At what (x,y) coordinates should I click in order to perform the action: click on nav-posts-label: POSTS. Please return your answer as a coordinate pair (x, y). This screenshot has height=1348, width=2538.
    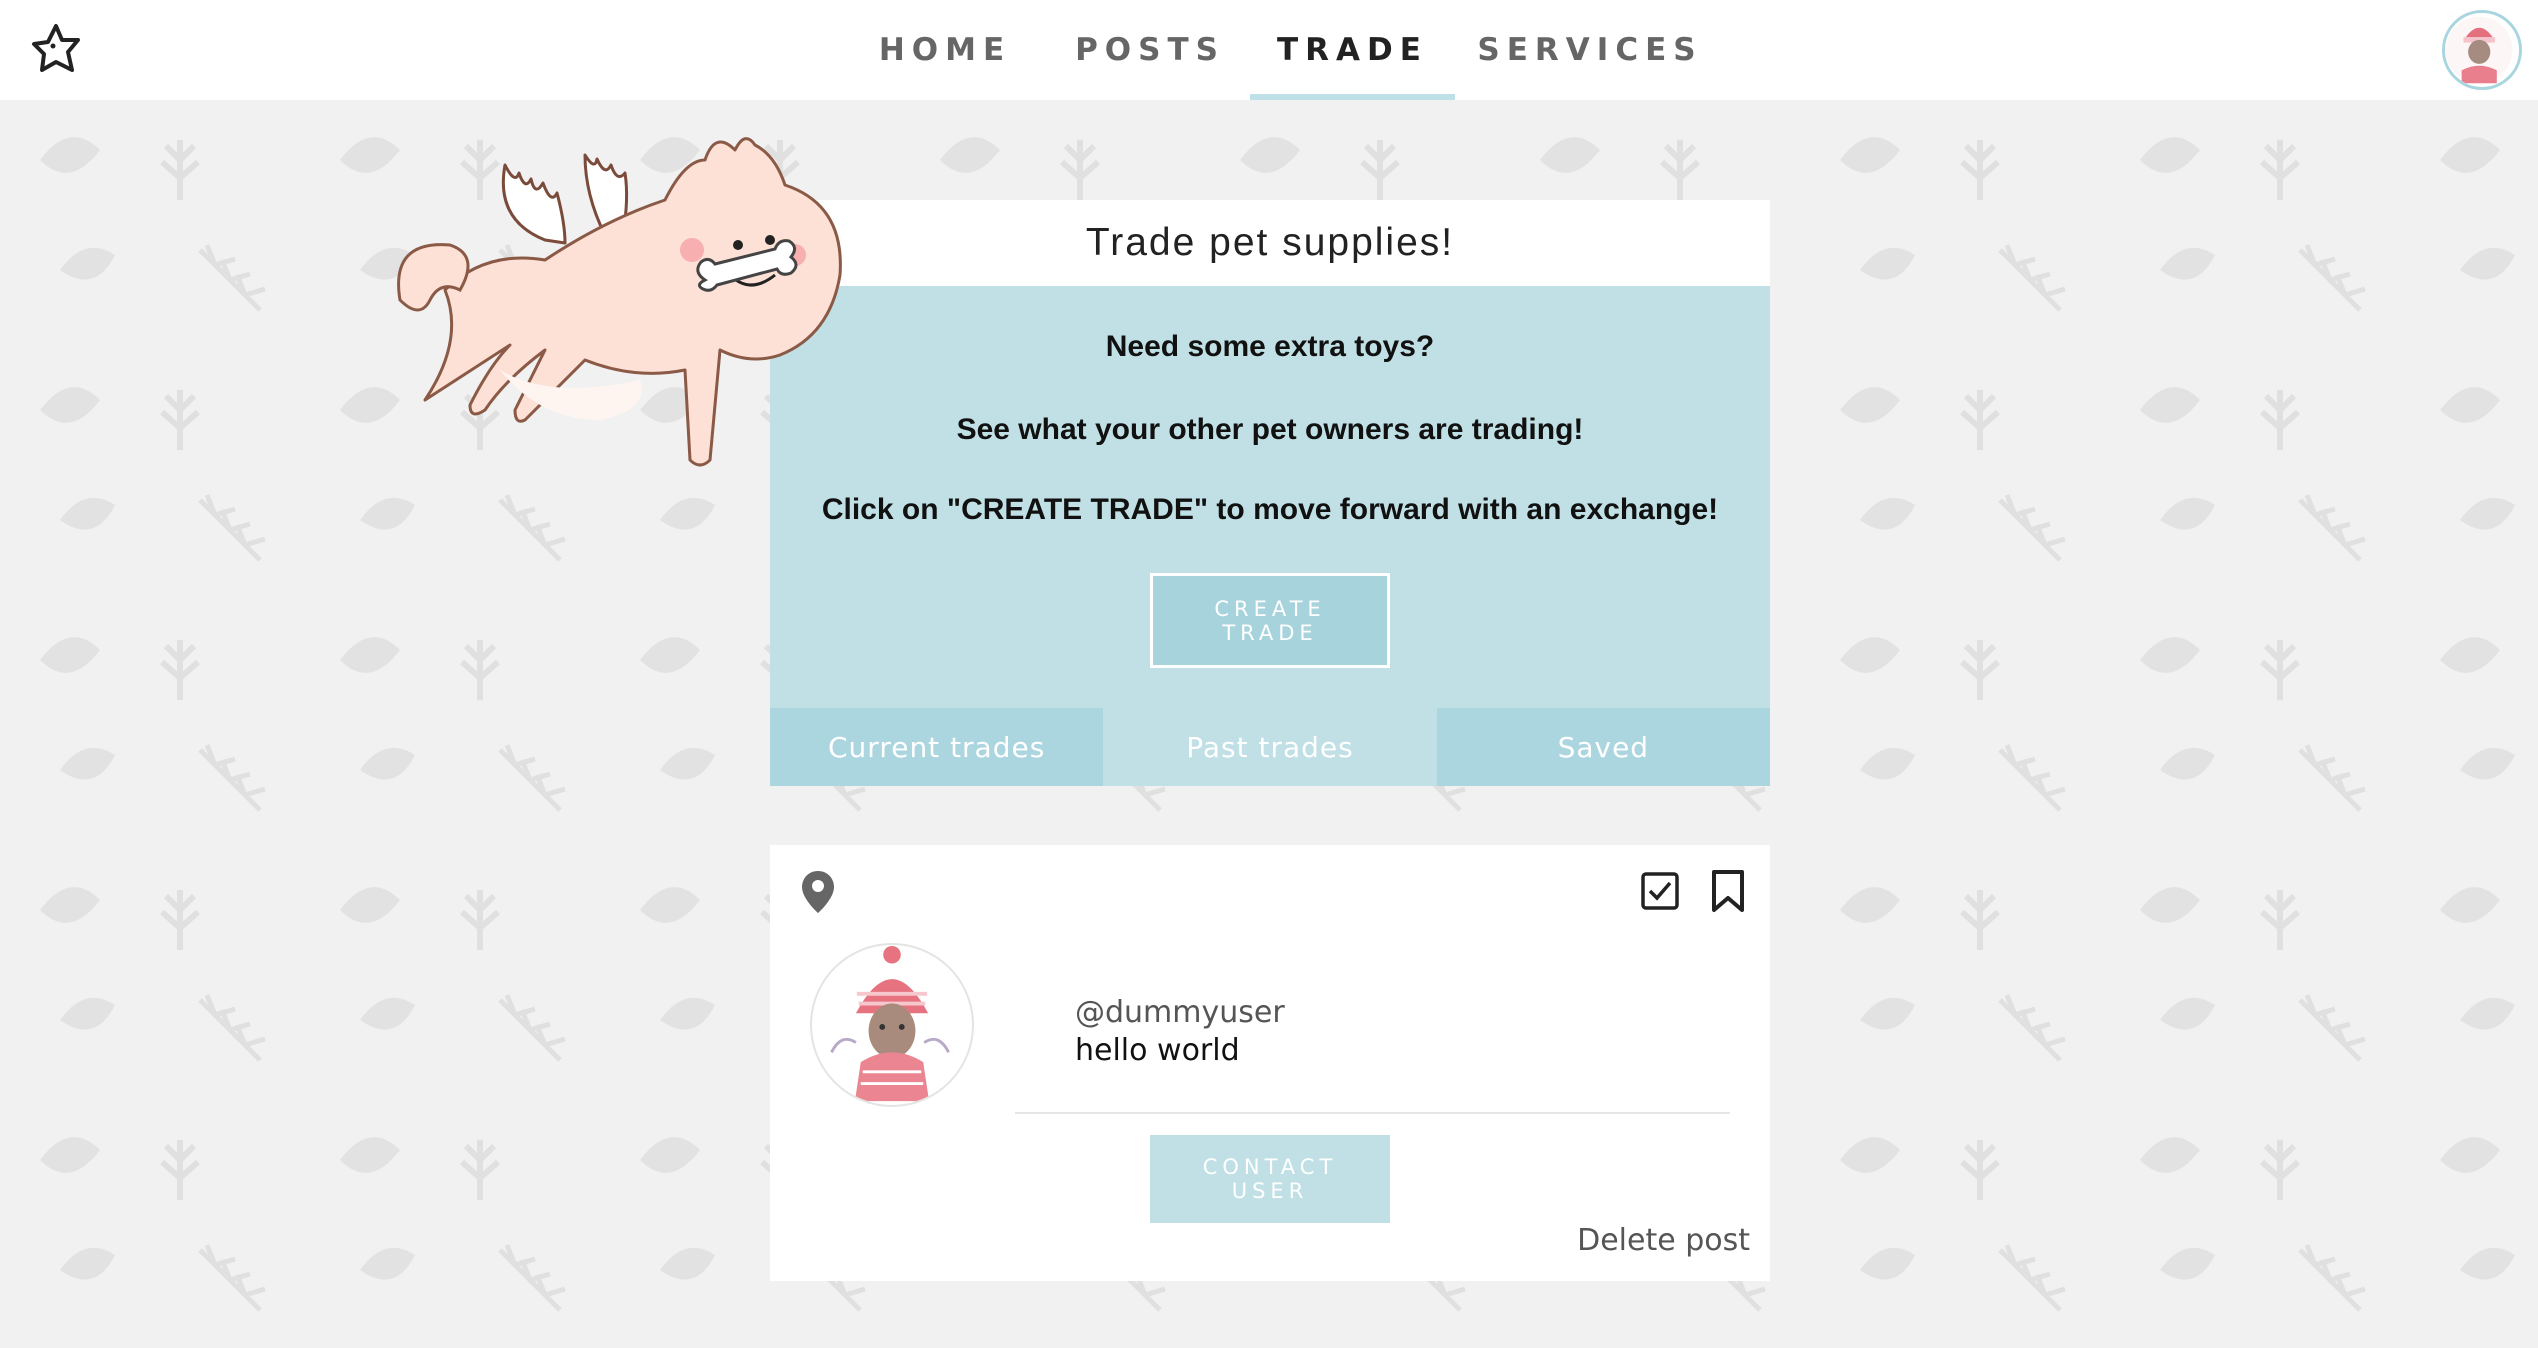
    Looking at the image, I should click on (1150, 50).